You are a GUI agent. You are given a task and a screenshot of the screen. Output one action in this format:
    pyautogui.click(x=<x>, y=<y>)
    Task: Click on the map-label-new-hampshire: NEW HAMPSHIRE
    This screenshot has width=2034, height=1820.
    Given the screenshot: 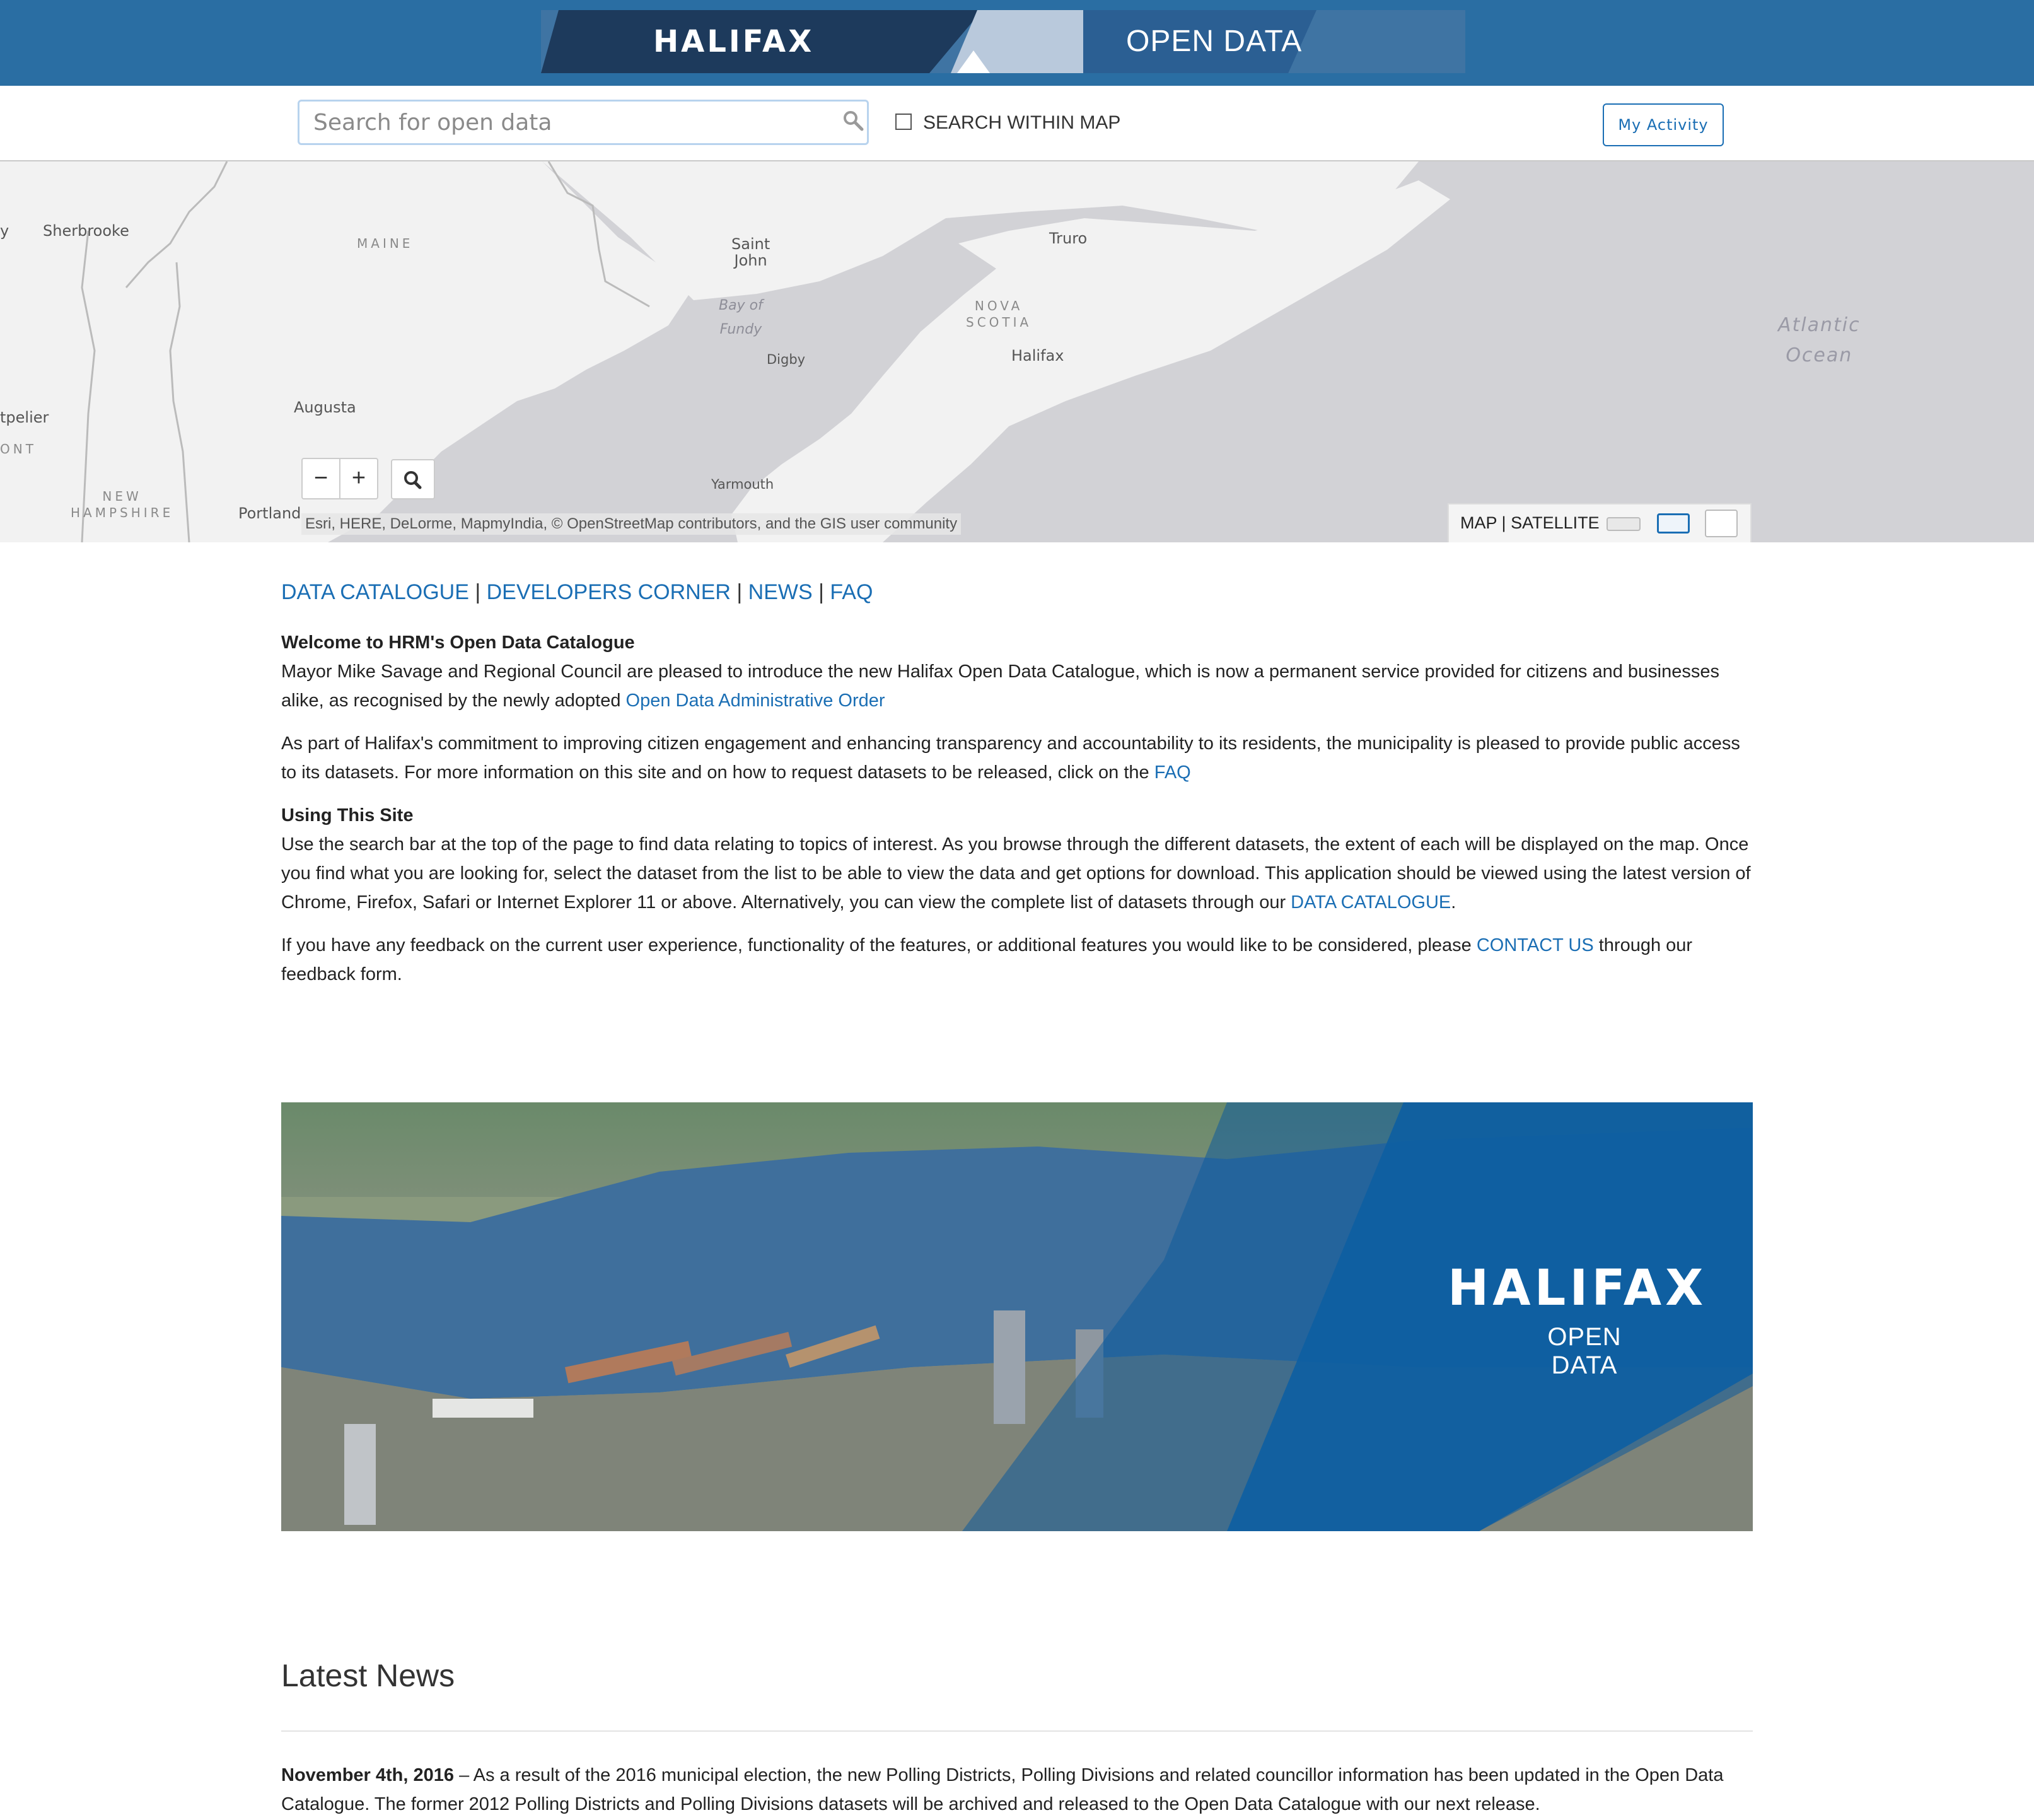 What is the action you would take?
    pyautogui.click(x=122, y=504)
    